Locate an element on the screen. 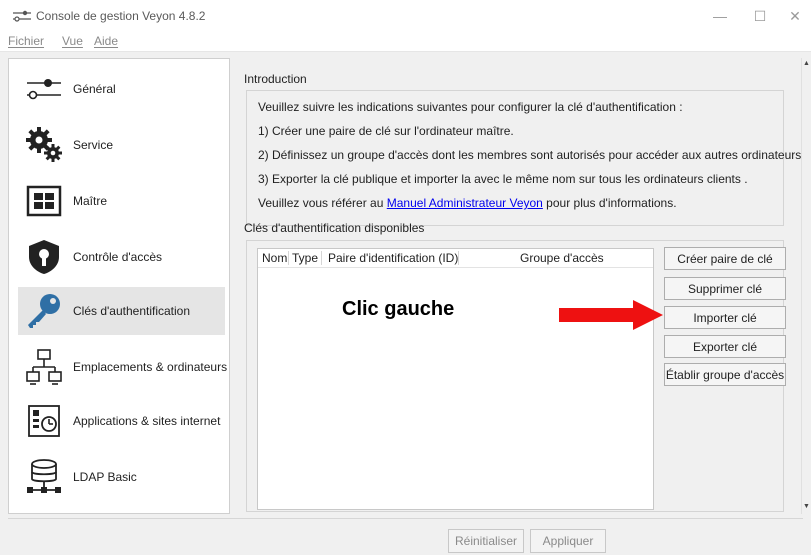 The width and height of the screenshot is (811, 555). intro-ref-prefix: Veuillez vous référer au is located at coordinates (322, 203).